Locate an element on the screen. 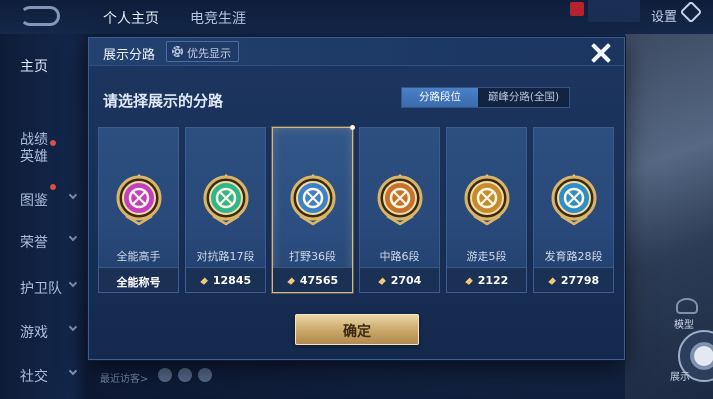 Image resolution: width=713 pixels, height=399 pixels. lane-card-label: 发育路28段 is located at coordinates (573, 256).